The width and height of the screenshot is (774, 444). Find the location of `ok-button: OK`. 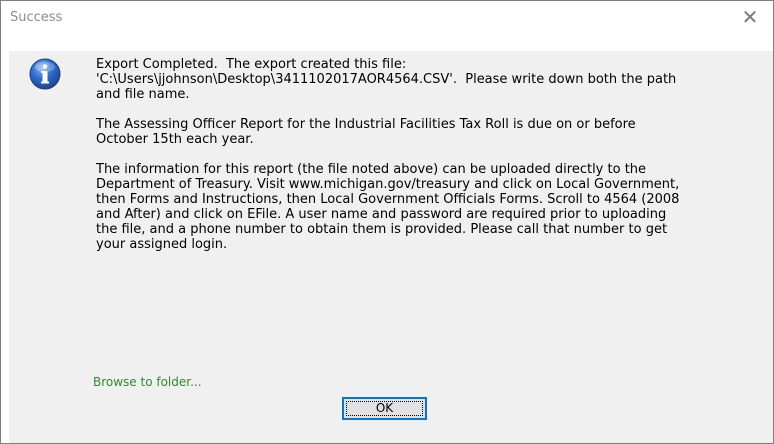

ok-button: OK is located at coordinates (384, 408).